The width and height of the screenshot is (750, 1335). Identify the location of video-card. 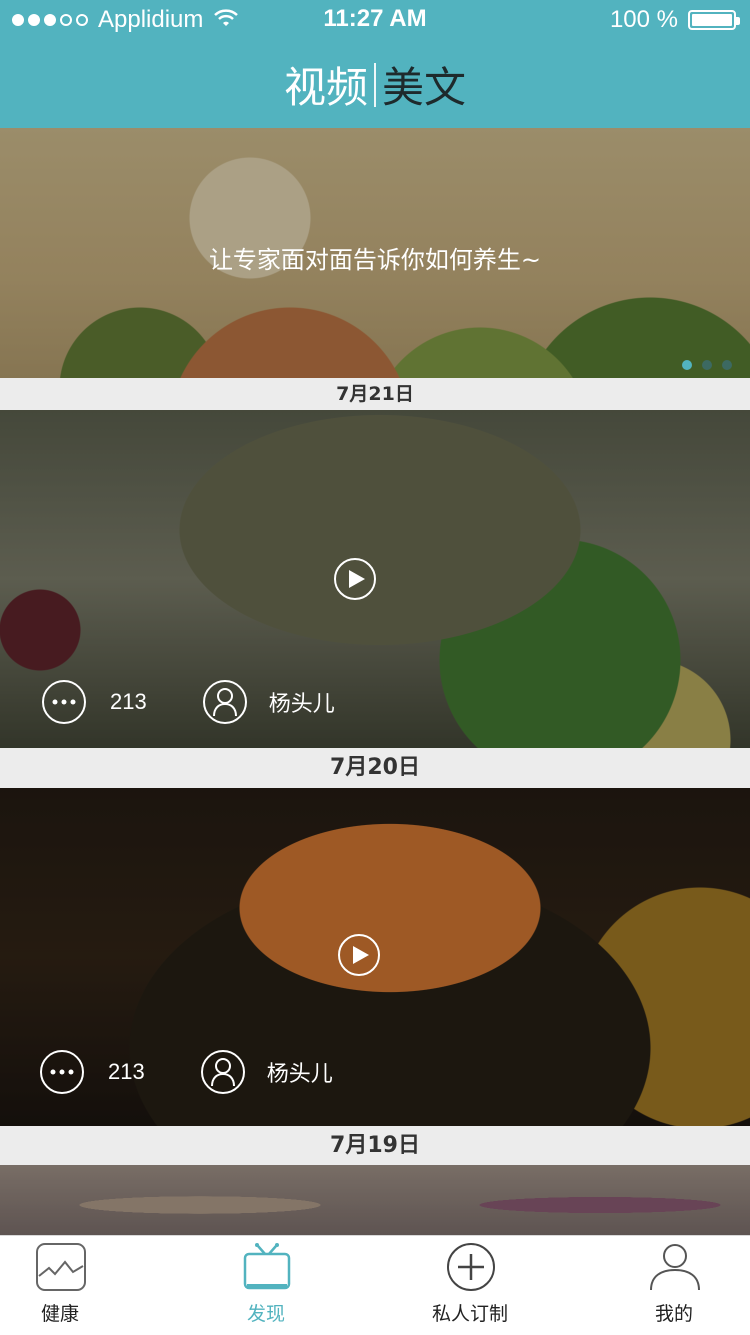
(375, 1200).